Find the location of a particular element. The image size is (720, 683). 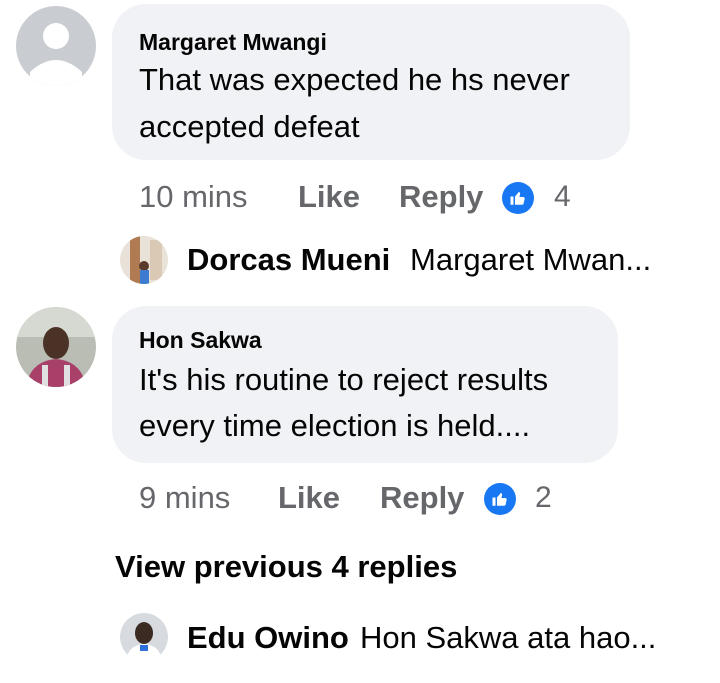

comment-avatar-hon-sakwa is located at coordinates (56, 347).